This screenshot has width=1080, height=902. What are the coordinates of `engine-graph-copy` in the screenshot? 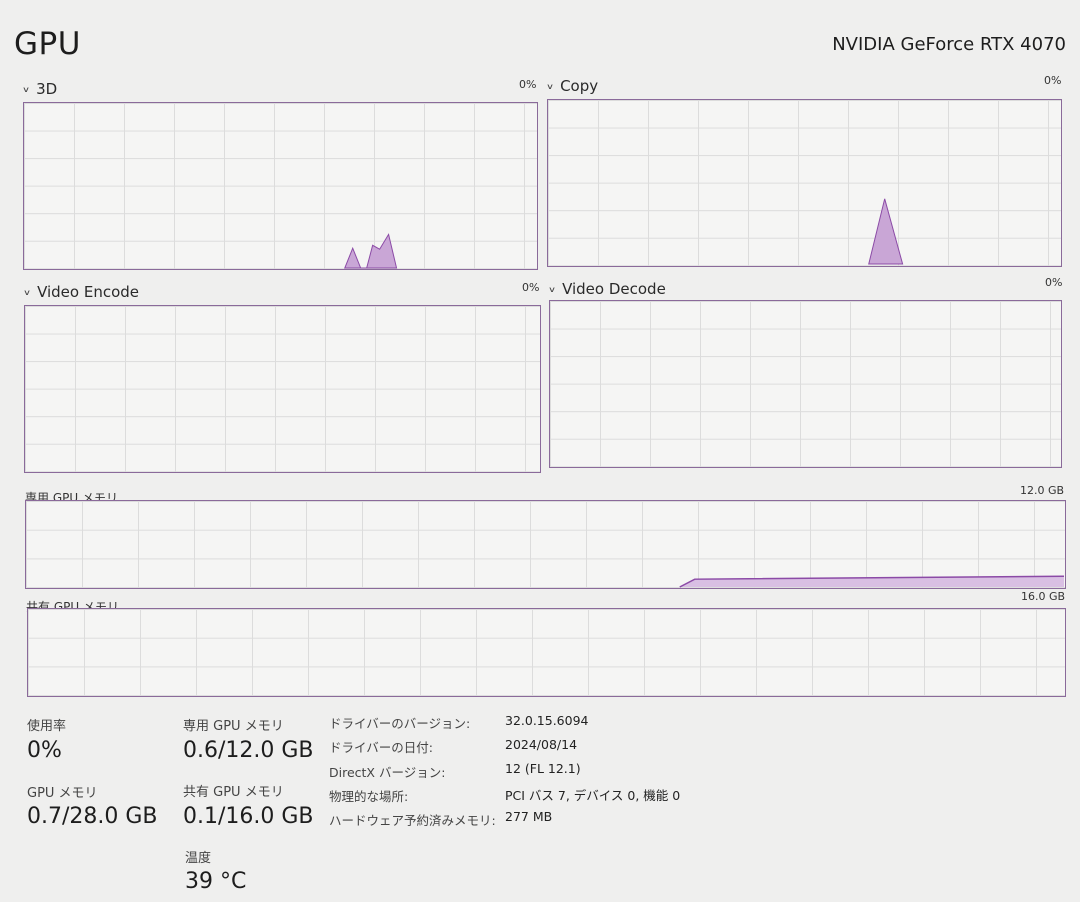 It's located at (804, 183).